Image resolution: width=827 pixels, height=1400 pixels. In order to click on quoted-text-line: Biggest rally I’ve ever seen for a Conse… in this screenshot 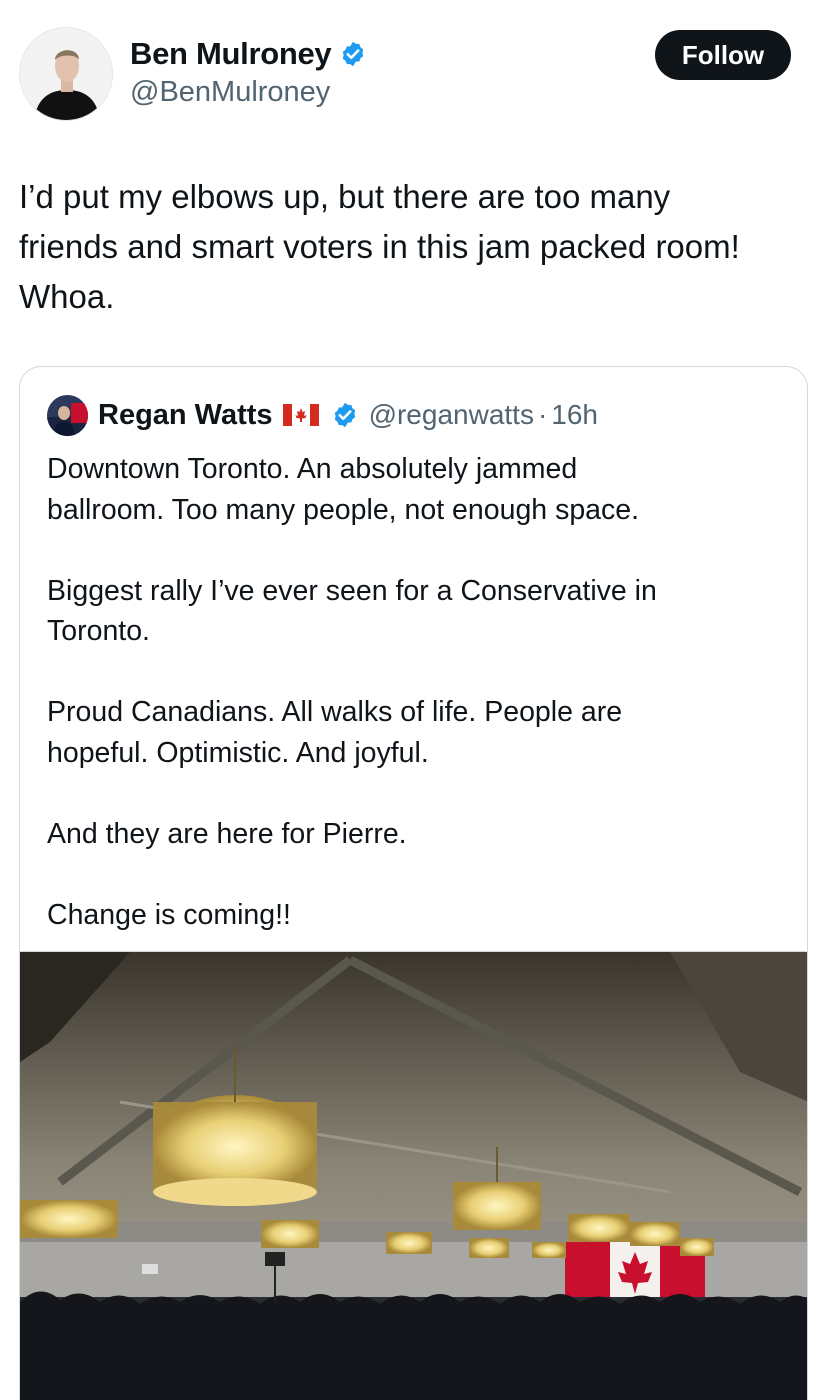, I will do `click(352, 590)`.